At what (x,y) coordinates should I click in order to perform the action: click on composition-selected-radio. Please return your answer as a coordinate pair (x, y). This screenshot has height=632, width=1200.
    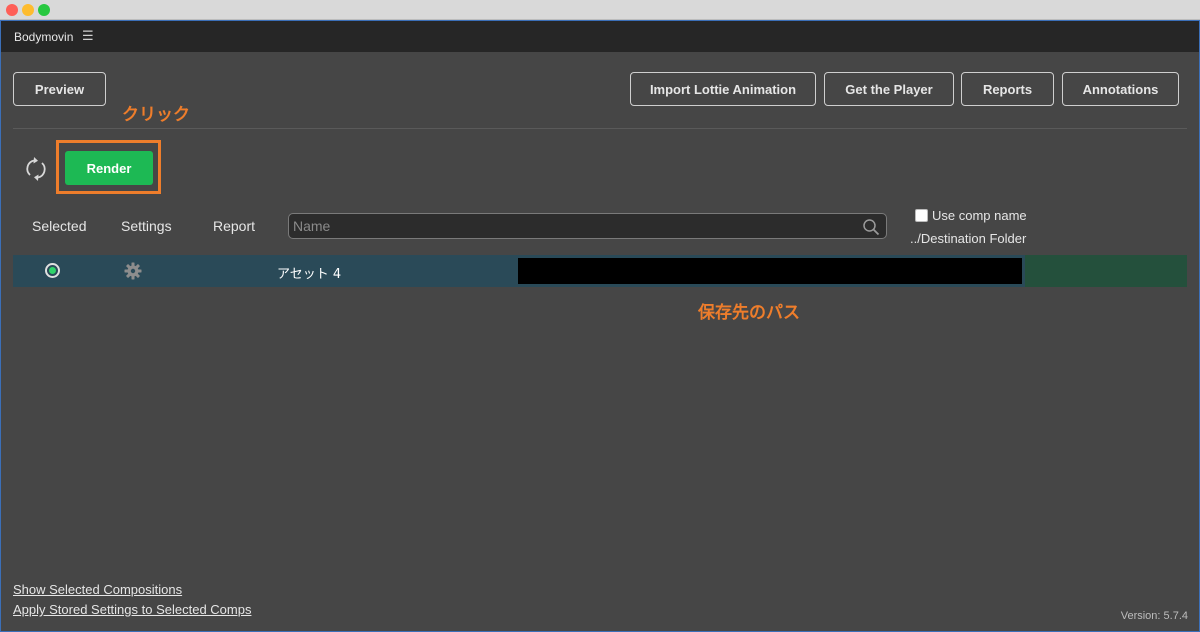
    Looking at the image, I should click on (52, 270).